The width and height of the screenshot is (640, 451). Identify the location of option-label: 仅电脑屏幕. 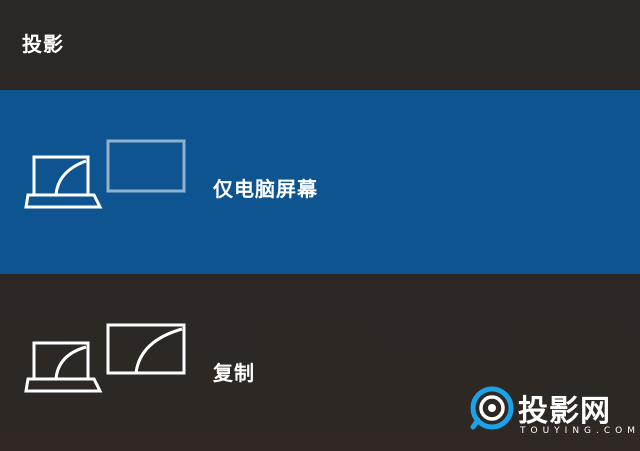
(265, 189).